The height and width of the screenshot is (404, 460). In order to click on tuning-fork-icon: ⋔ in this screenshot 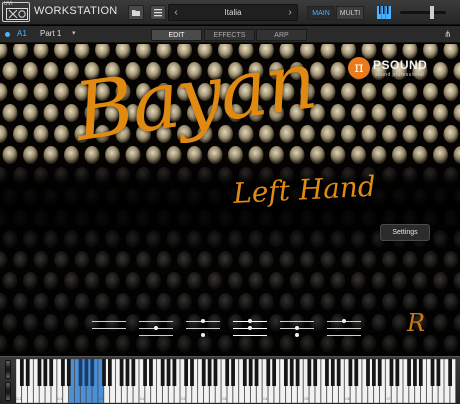, I will do `click(449, 34)`.